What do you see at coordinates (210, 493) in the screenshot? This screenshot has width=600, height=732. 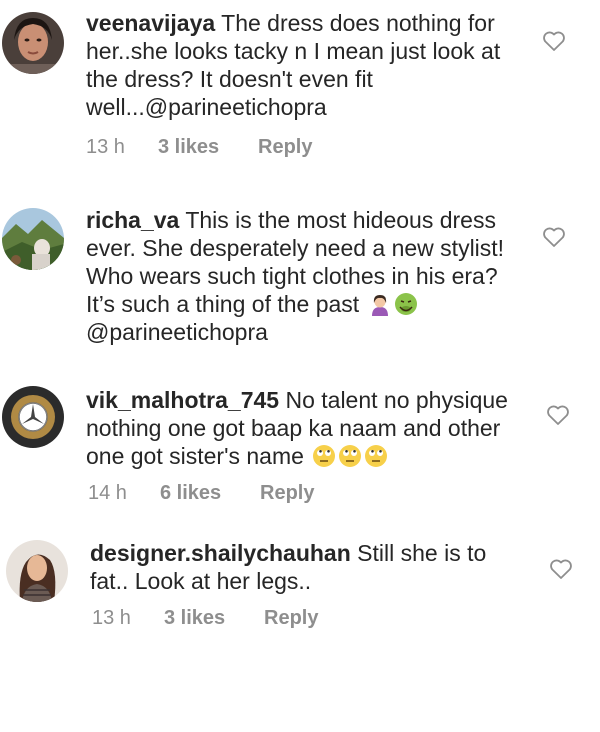 I see `comment-likes: 6 likes` at bounding box center [210, 493].